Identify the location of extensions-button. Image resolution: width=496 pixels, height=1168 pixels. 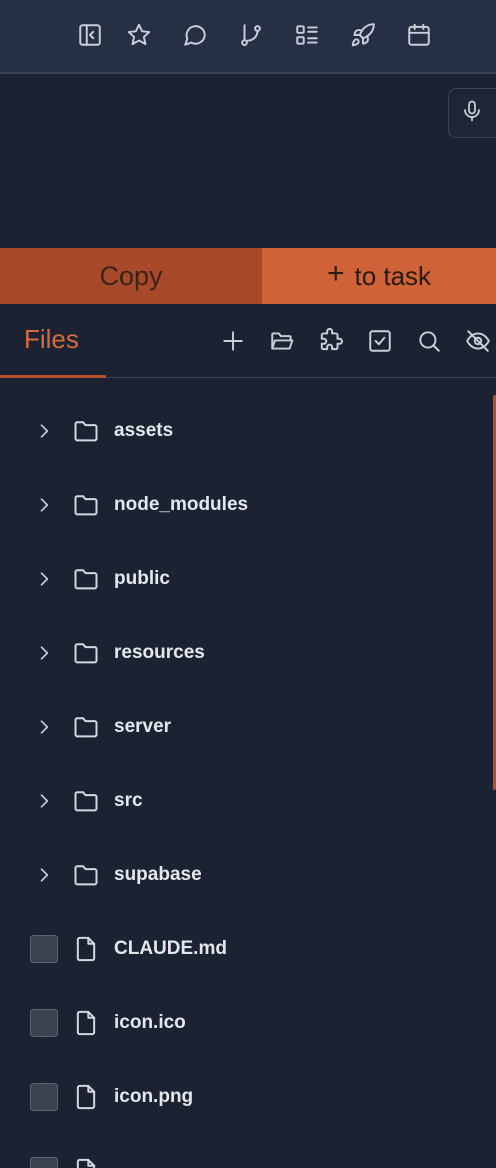
(331, 341).